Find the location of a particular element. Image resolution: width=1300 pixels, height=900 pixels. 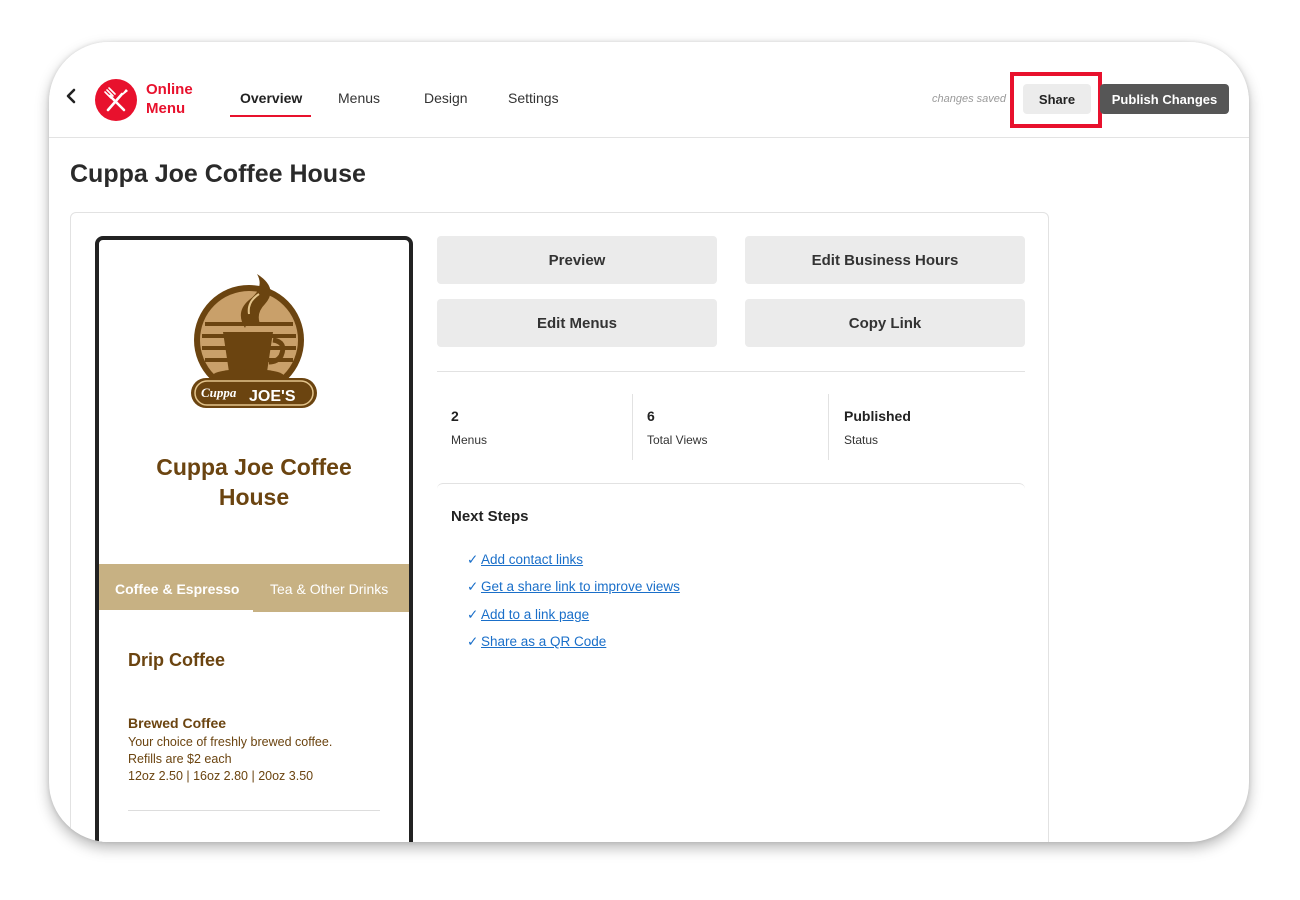

preview-item-description: Your choice of freshly brewed coffee. is located at coordinates (230, 742).